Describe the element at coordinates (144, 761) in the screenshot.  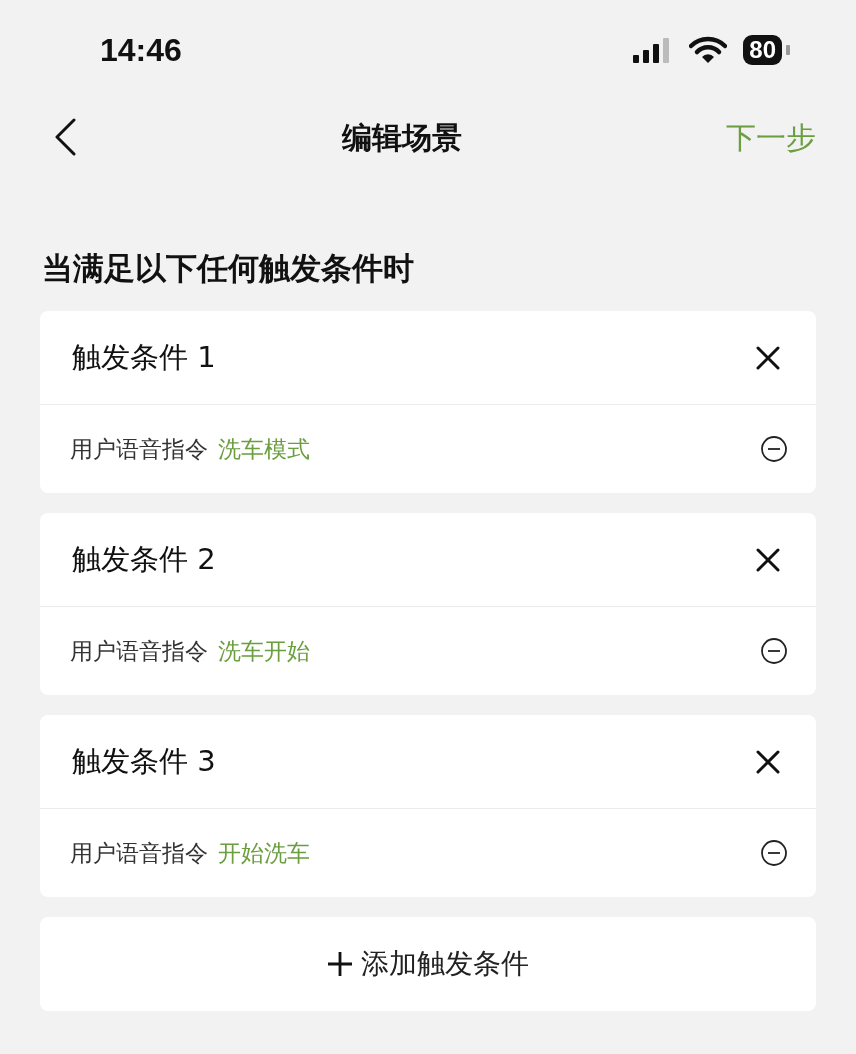
I see `condition-title: 触发条件 3` at that location.